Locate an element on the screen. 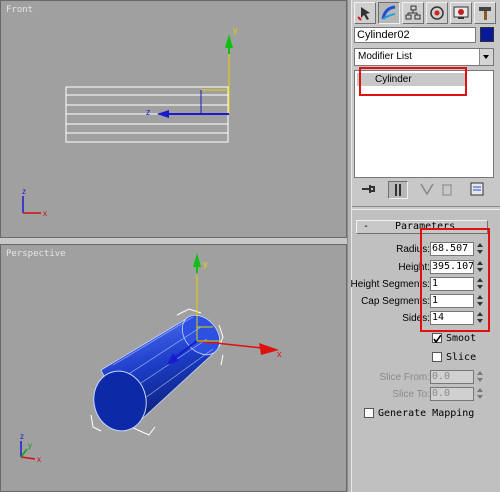 This screenshot has height=492, width=500. generate-mapping-checkbox is located at coordinates (369, 413).